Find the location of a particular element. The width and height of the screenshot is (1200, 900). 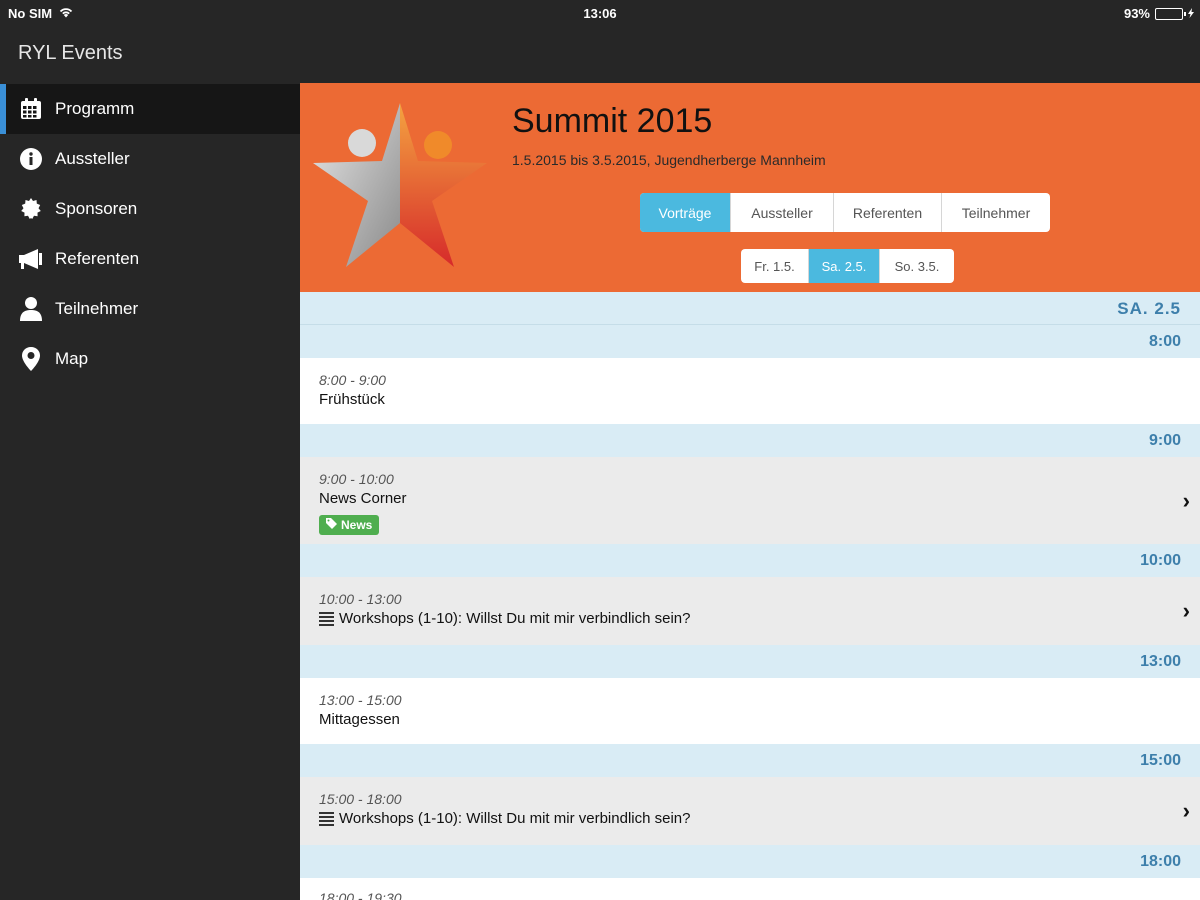

time-header: 10:00 is located at coordinates (750, 560).